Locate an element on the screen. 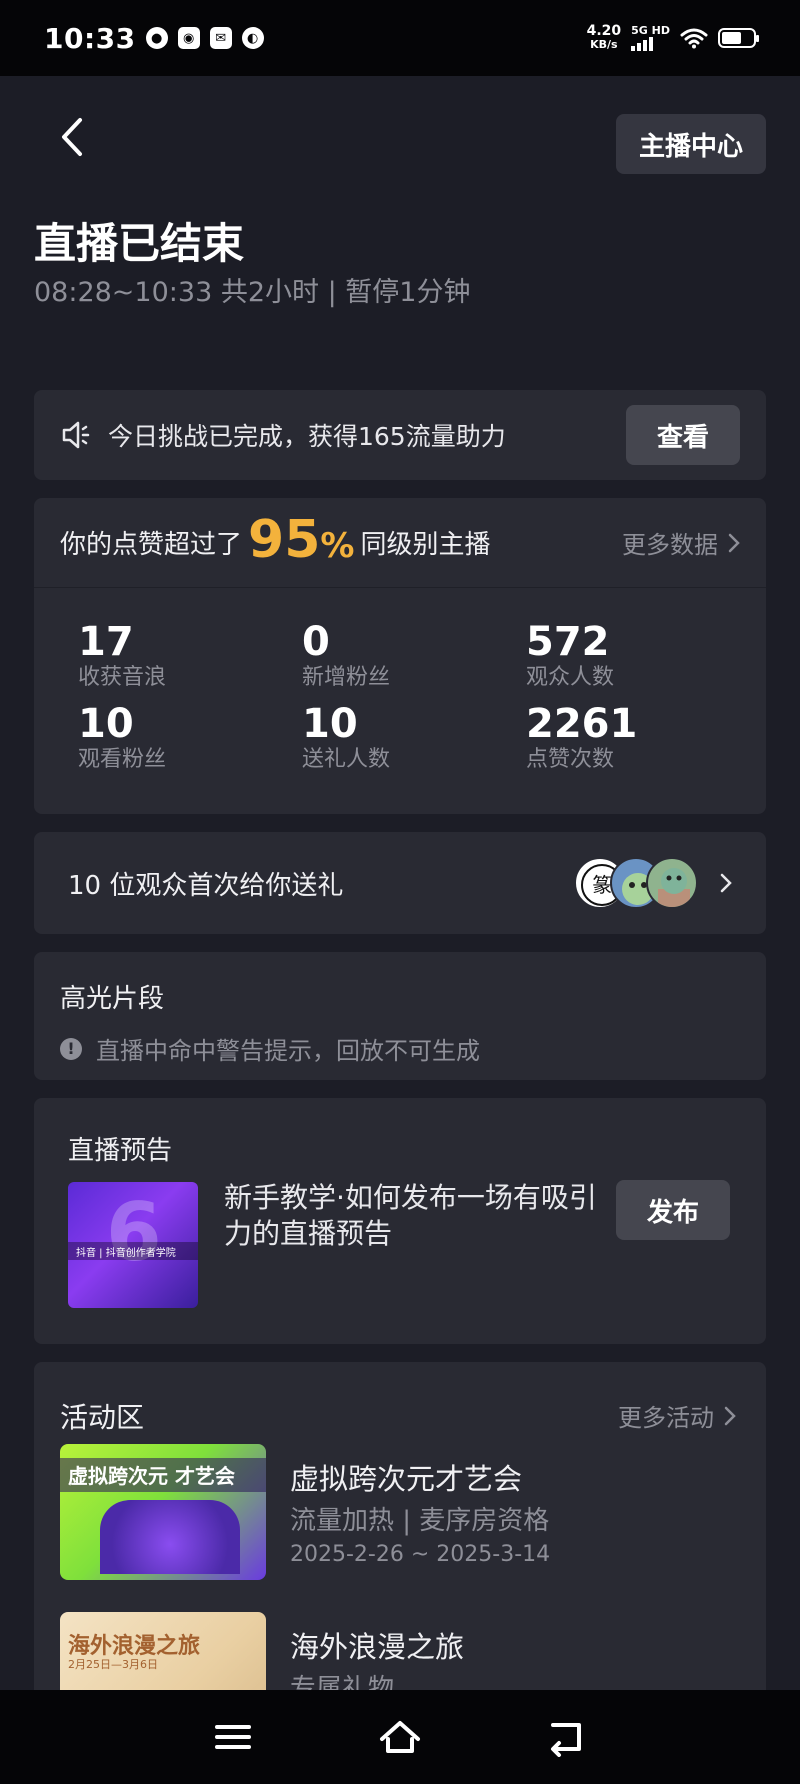  stat-item: 0 新增粉丝 is located at coordinates (414, 659).